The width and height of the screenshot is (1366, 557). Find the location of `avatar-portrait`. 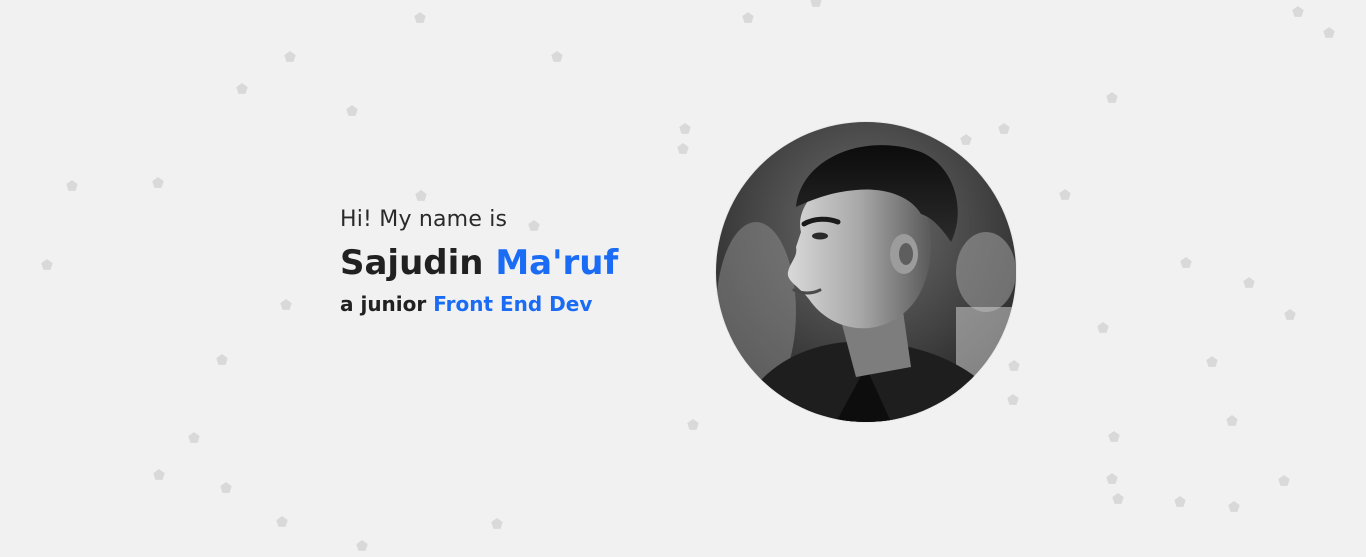

avatar-portrait is located at coordinates (866, 272).